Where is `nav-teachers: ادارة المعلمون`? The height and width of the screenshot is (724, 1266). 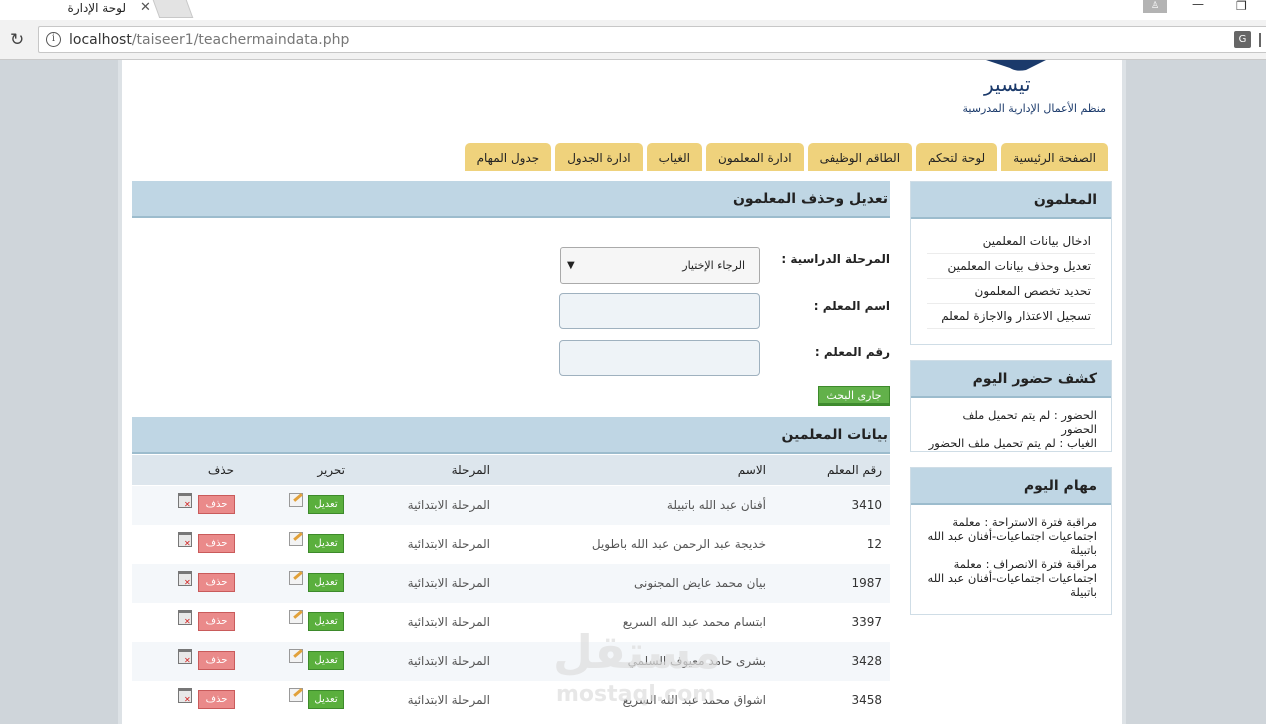
nav-teachers: ادارة المعلمون is located at coordinates (755, 157).